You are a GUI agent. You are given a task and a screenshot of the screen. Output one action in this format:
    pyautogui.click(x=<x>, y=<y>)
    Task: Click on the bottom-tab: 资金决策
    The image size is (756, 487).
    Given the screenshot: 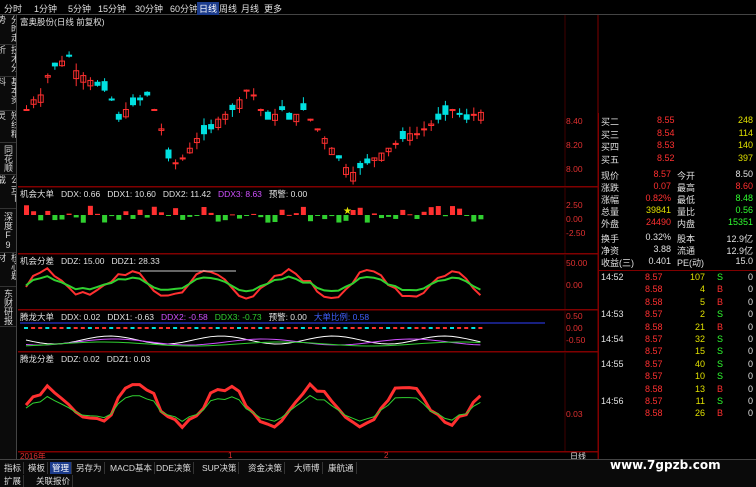 What is the action you would take?
    pyautogui.click(x=266, y=468)
    